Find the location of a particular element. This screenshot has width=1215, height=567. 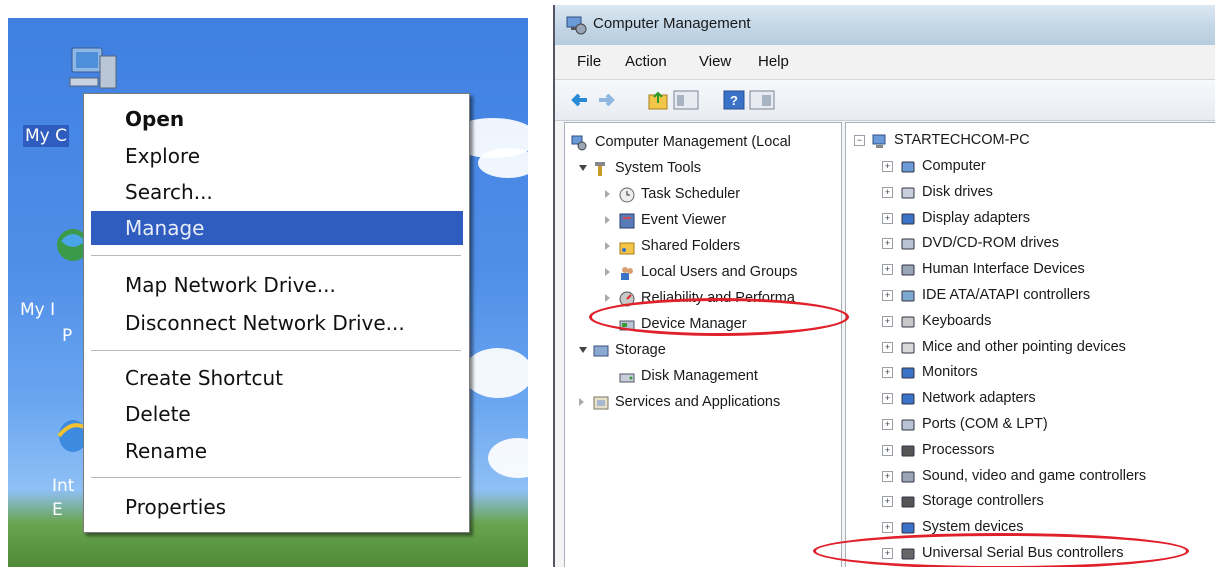

tree-item-system-tools: System Tools is located at coordinates (640, 168).